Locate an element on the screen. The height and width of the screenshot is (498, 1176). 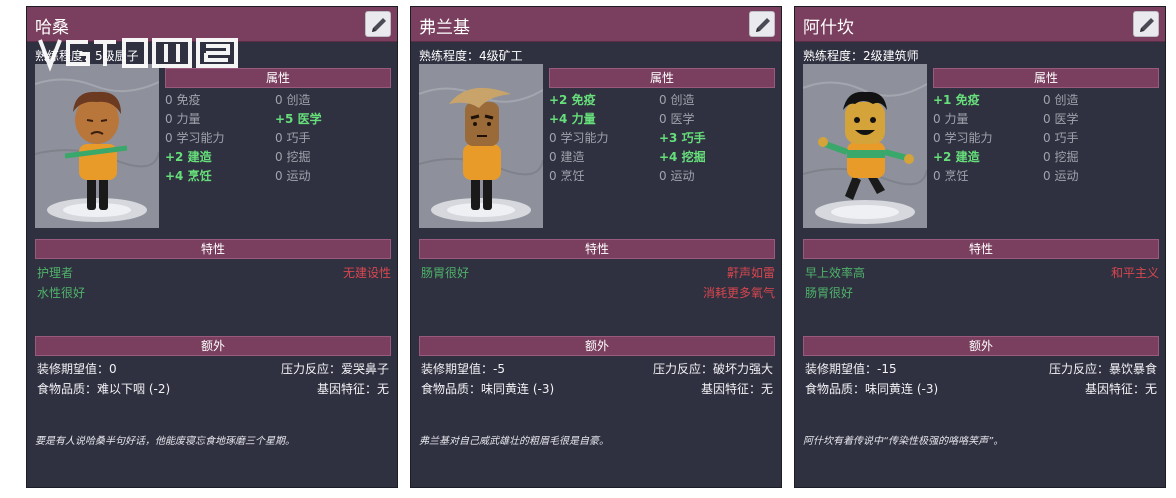
skill-level: 熟练程度：4级矿工 is located at coordinates (471, 56).